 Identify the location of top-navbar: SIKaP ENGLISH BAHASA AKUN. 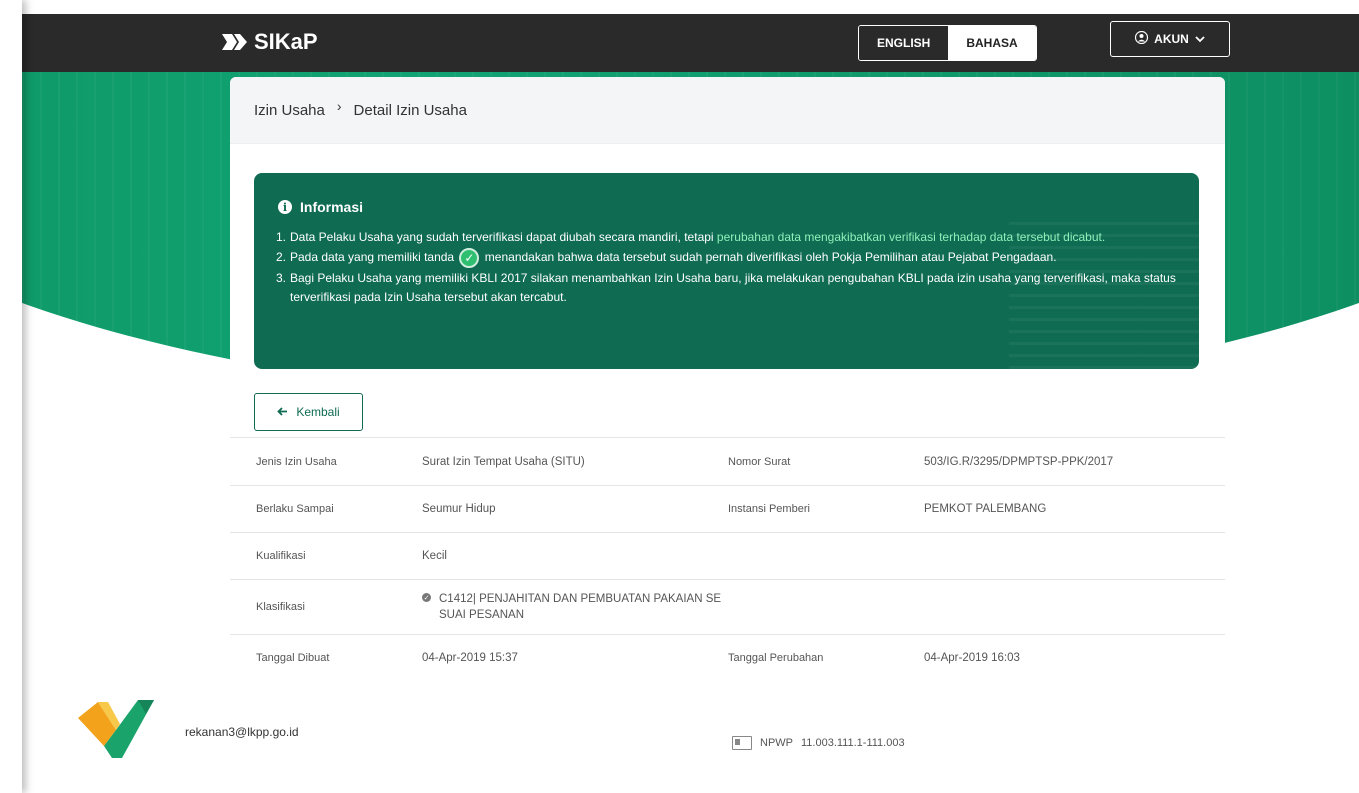
(690, 42).